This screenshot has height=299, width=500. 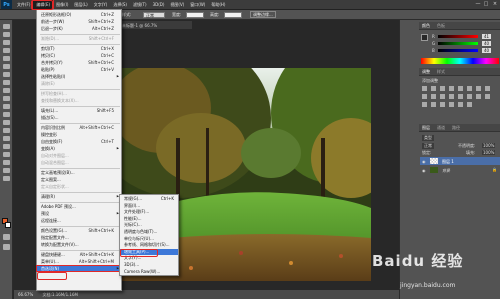 What do you see at coordinates (159, 4) in the screenshot?
I see `menu-3d: 3D(D)` at bounding box center [159, 4].